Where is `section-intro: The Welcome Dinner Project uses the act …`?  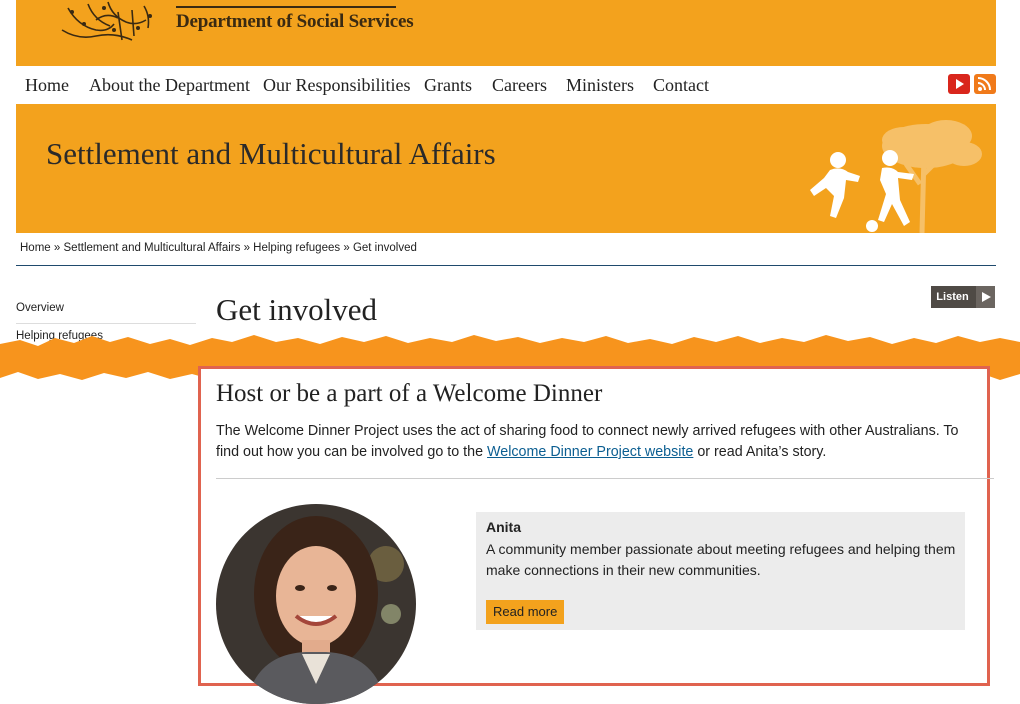 section-intro: The Welcome Dinner Project uses the act … is located at coordinates (598, 442).